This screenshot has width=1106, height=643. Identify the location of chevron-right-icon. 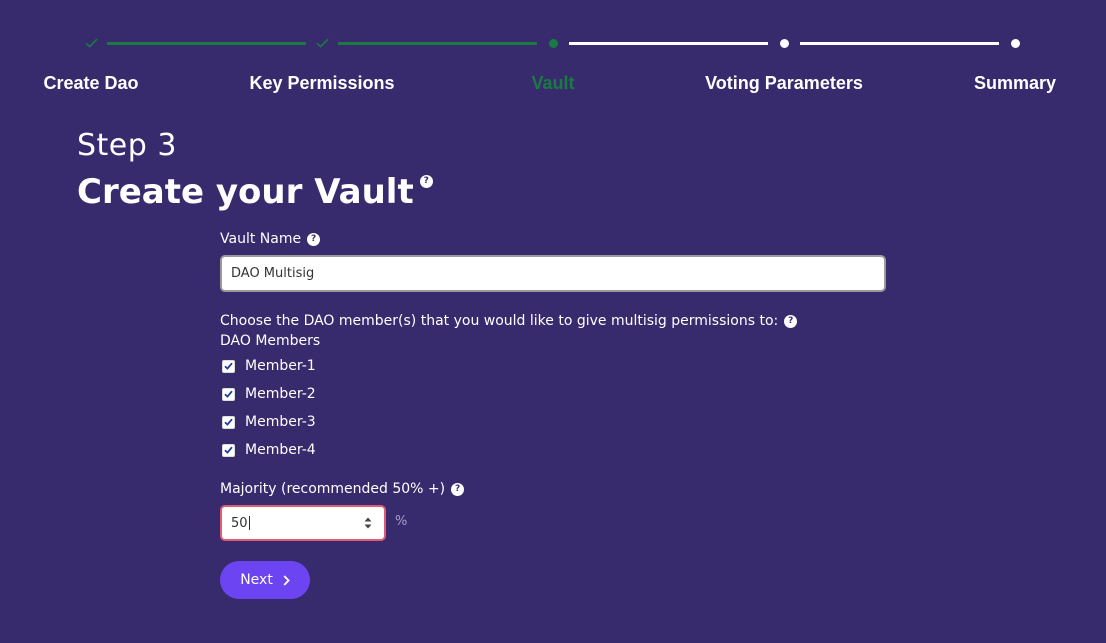
(286, 580).